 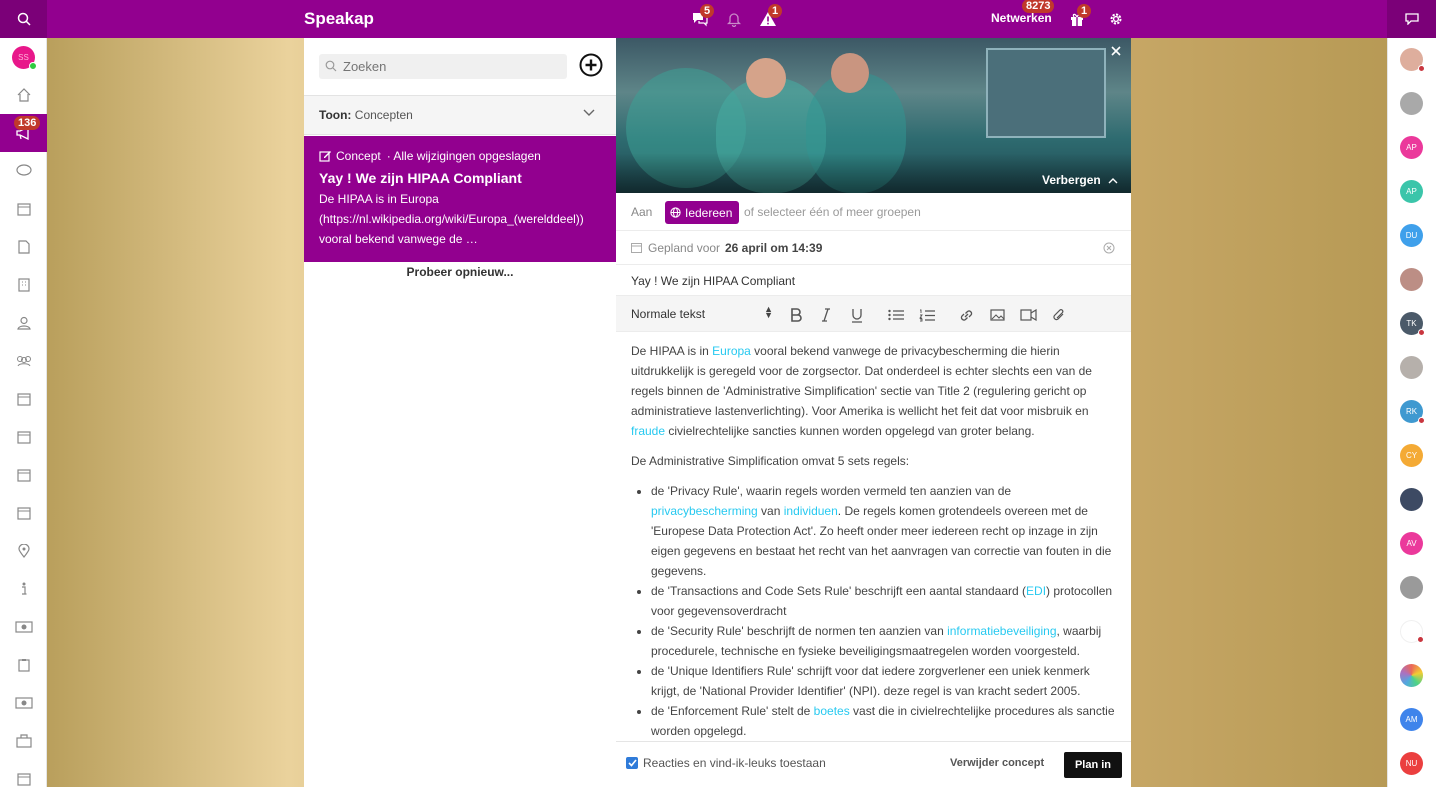 What do you see at coordinates (796, 315) in the screenshot?
I see `bold-button` at bounding box center [796, 315].